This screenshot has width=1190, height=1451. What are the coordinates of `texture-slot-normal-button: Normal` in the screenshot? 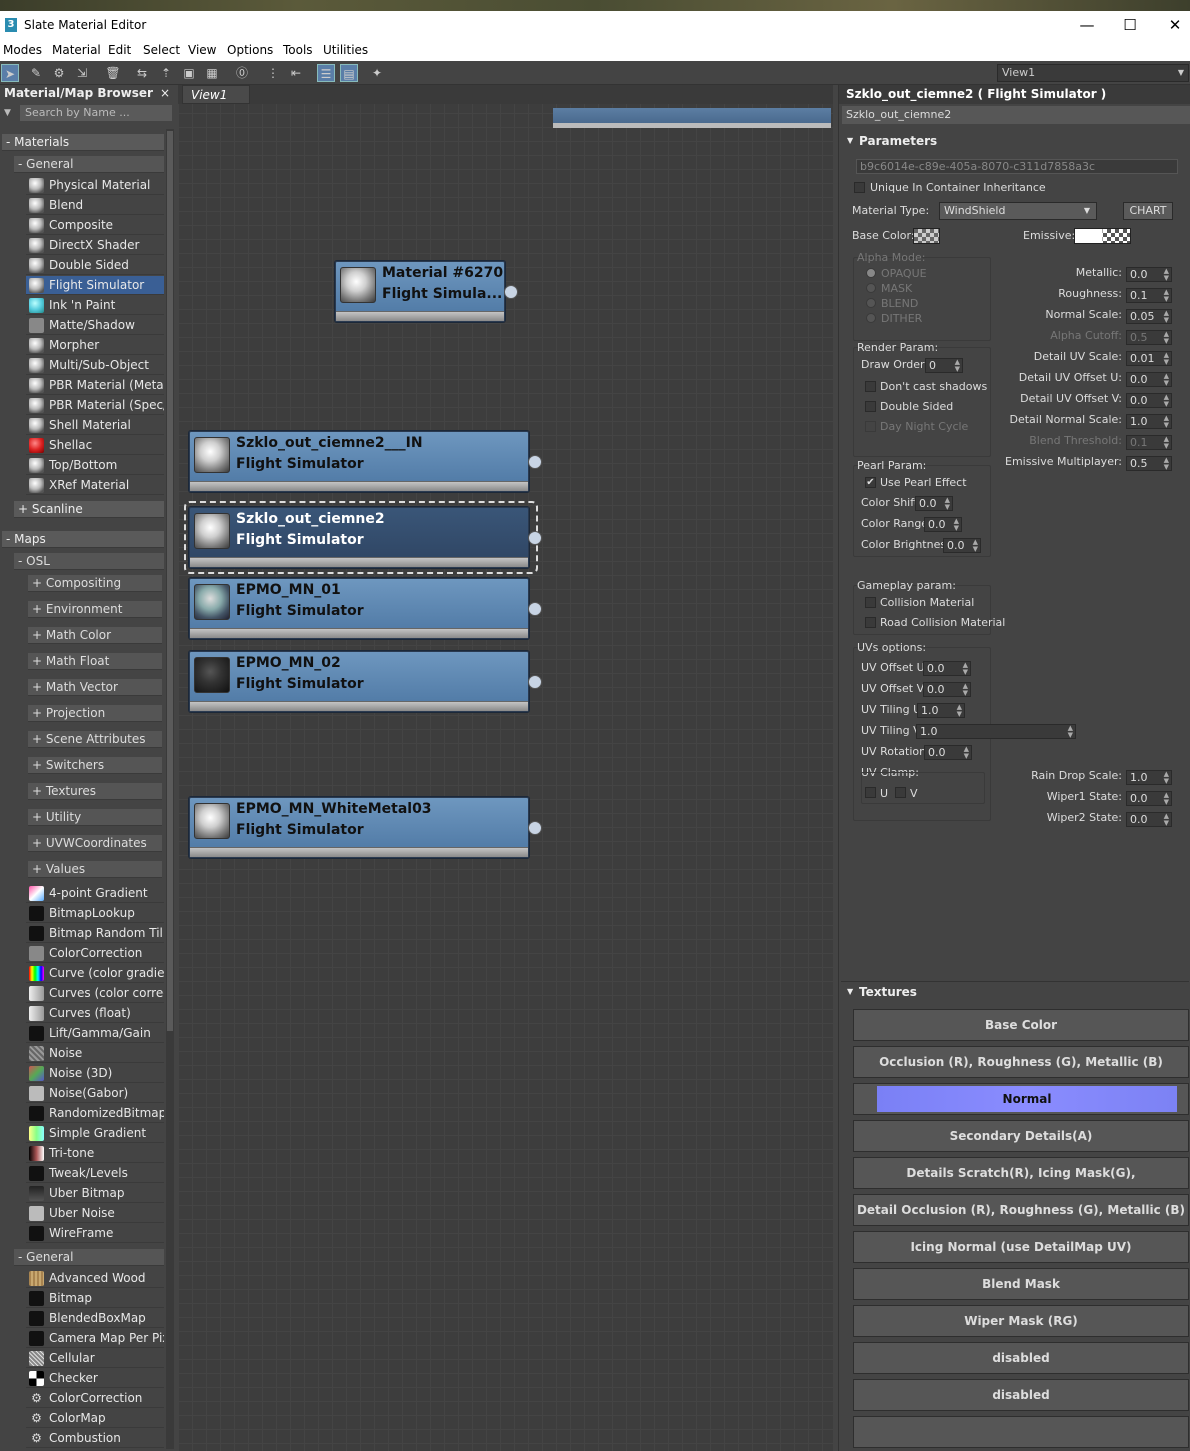 It's located at (1021, 1099).